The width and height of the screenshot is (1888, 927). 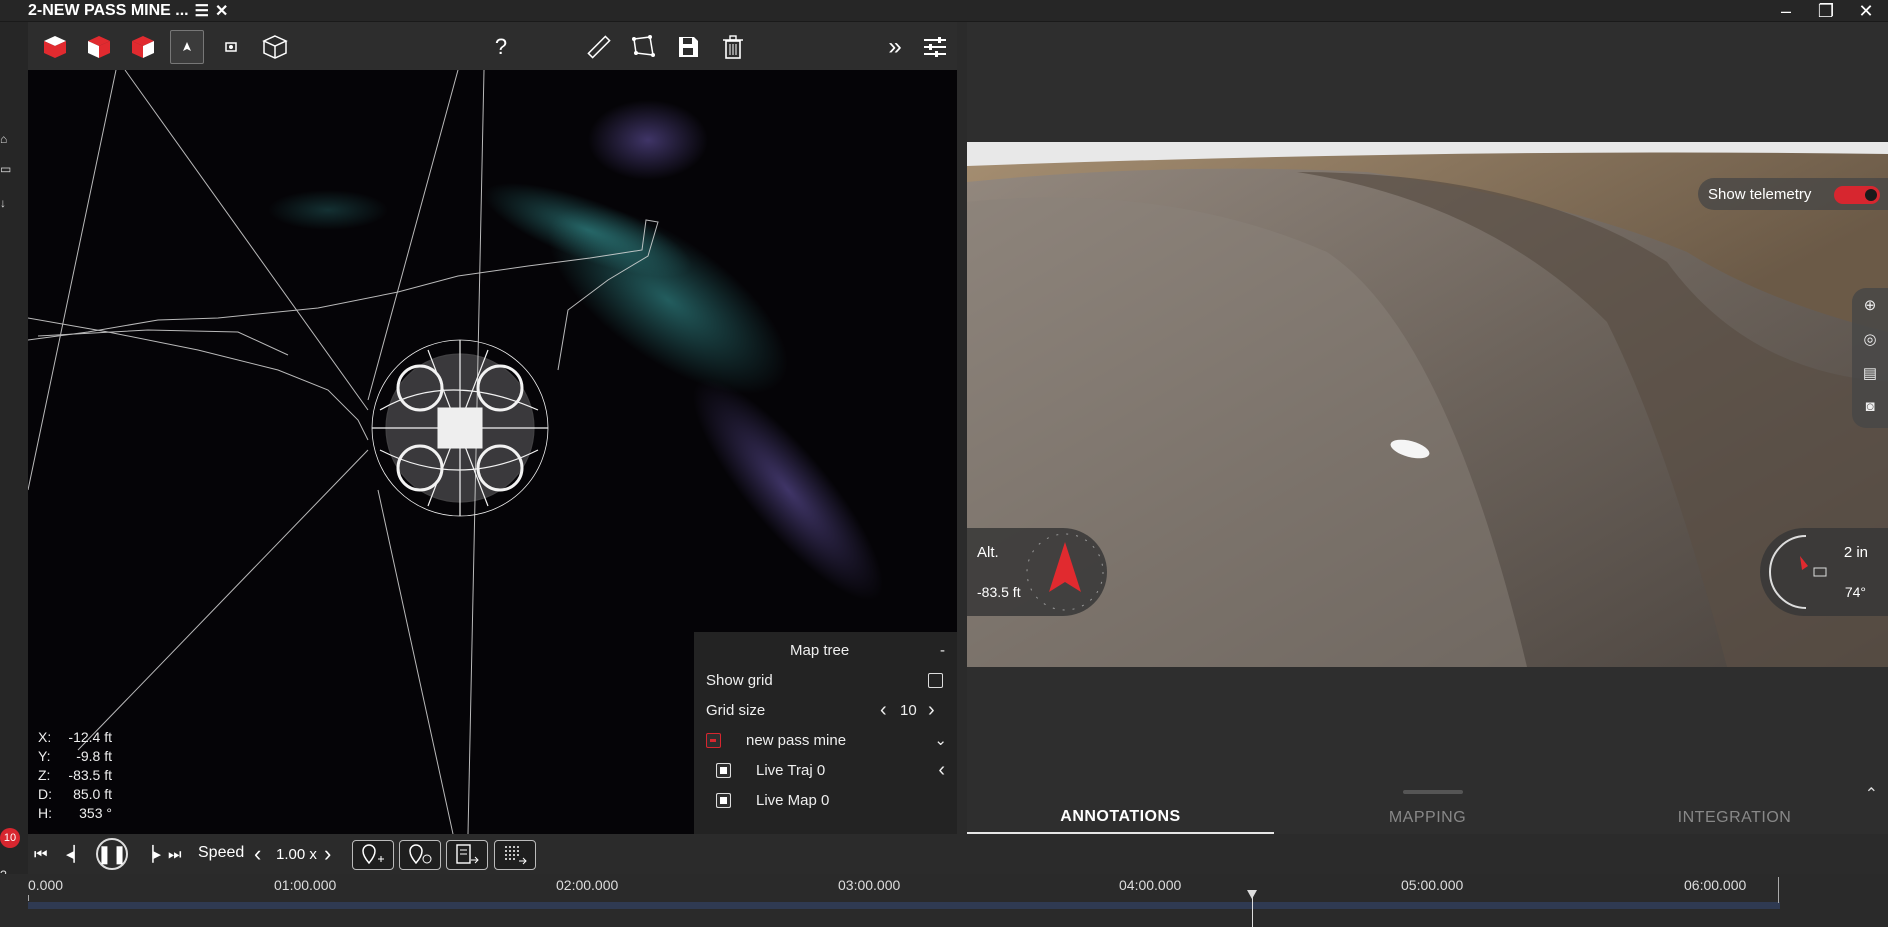 I want to click on add-marker-button, so click(x=373, y=855).